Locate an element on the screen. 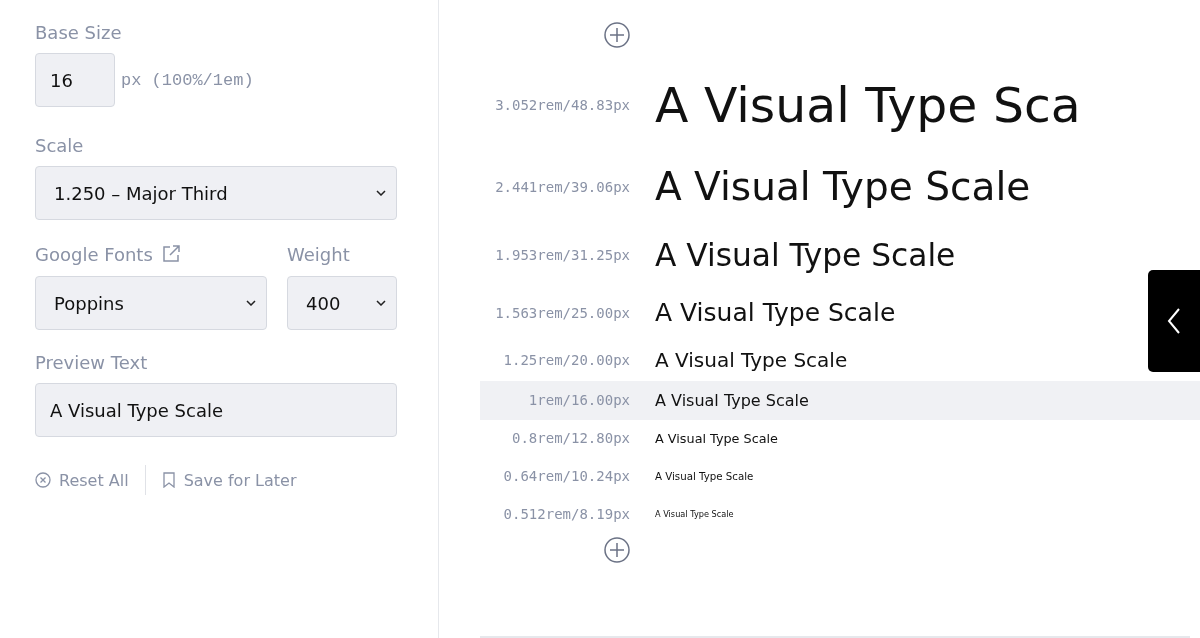 The width and height of the screenshot is (1200, 638). size-label: 0.8rem/12.80px is located at coordinates (570, 438).